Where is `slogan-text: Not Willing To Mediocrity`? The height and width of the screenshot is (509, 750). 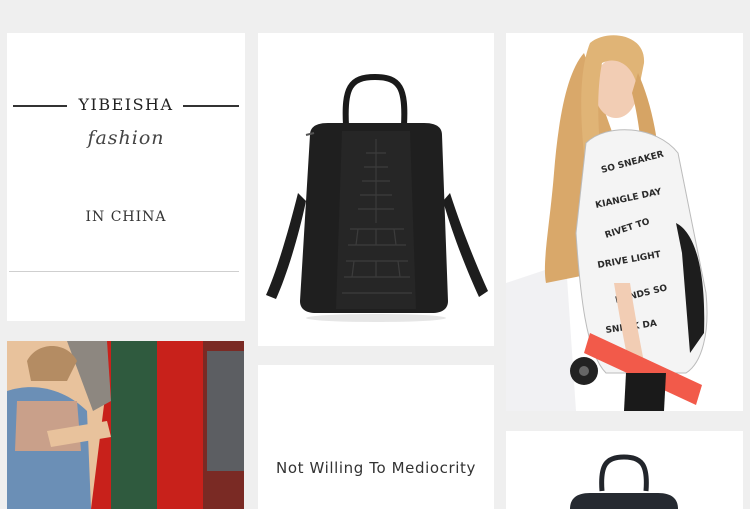
slogan-text: Not Willing To Mediocrity is located at coordinates (376, 468).